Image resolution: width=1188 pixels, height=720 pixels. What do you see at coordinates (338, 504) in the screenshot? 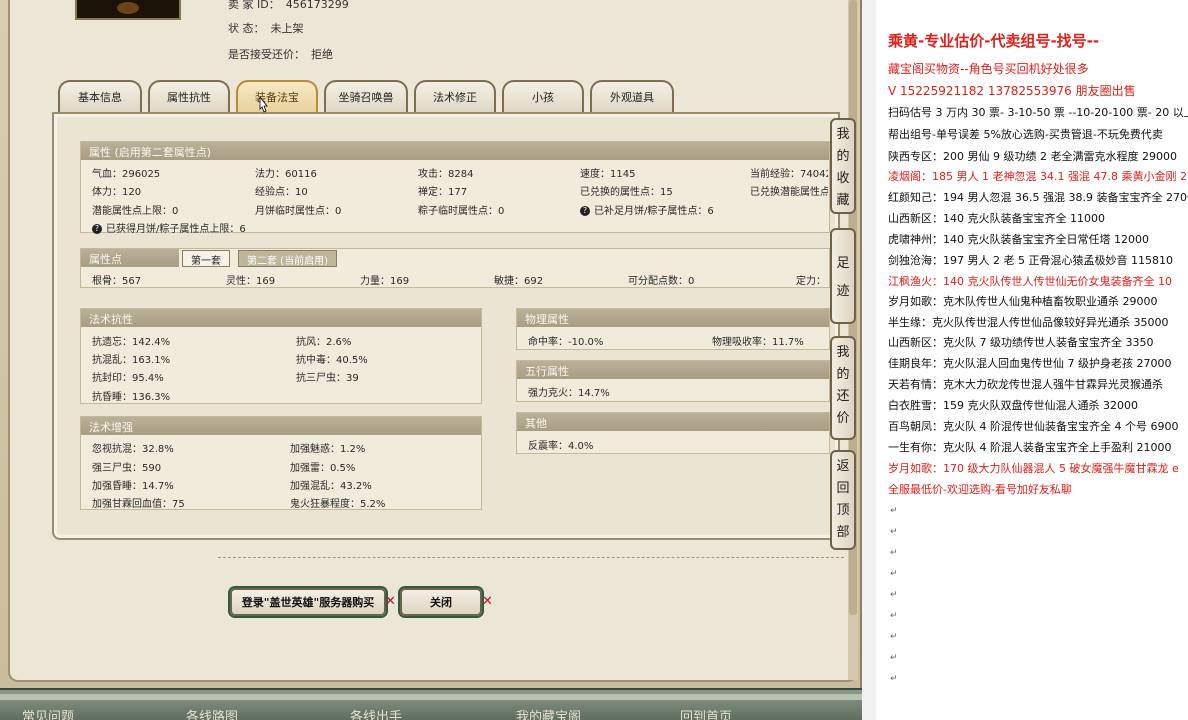
I see `boost-cell: 鬼火狂暴程度：5.2%` at bounding box center [338, 504].